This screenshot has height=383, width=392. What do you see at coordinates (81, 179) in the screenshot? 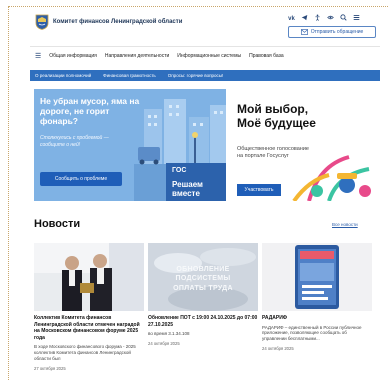
I see `report-problem-button: Сообщить о проблеме` at bounding box center [81, 179].